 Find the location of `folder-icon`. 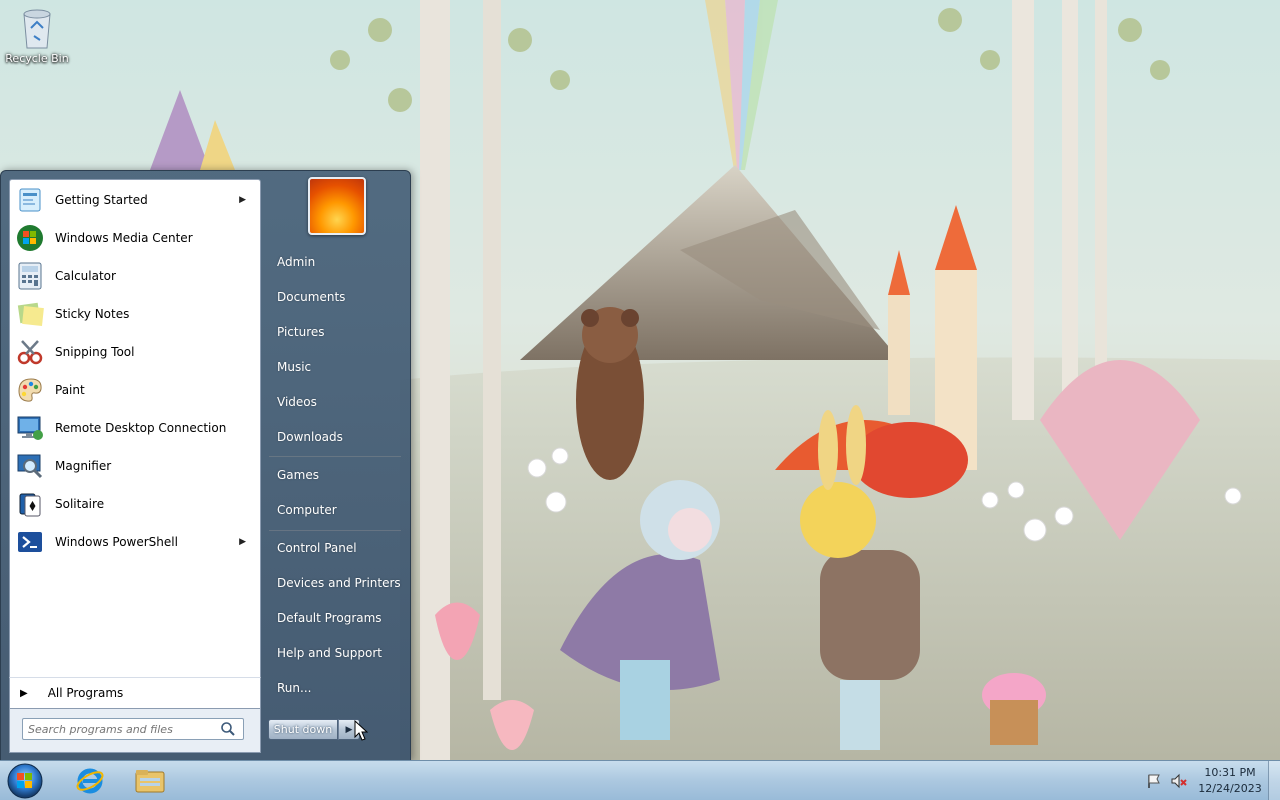

folder-icon is located at coordinates (150, 781).